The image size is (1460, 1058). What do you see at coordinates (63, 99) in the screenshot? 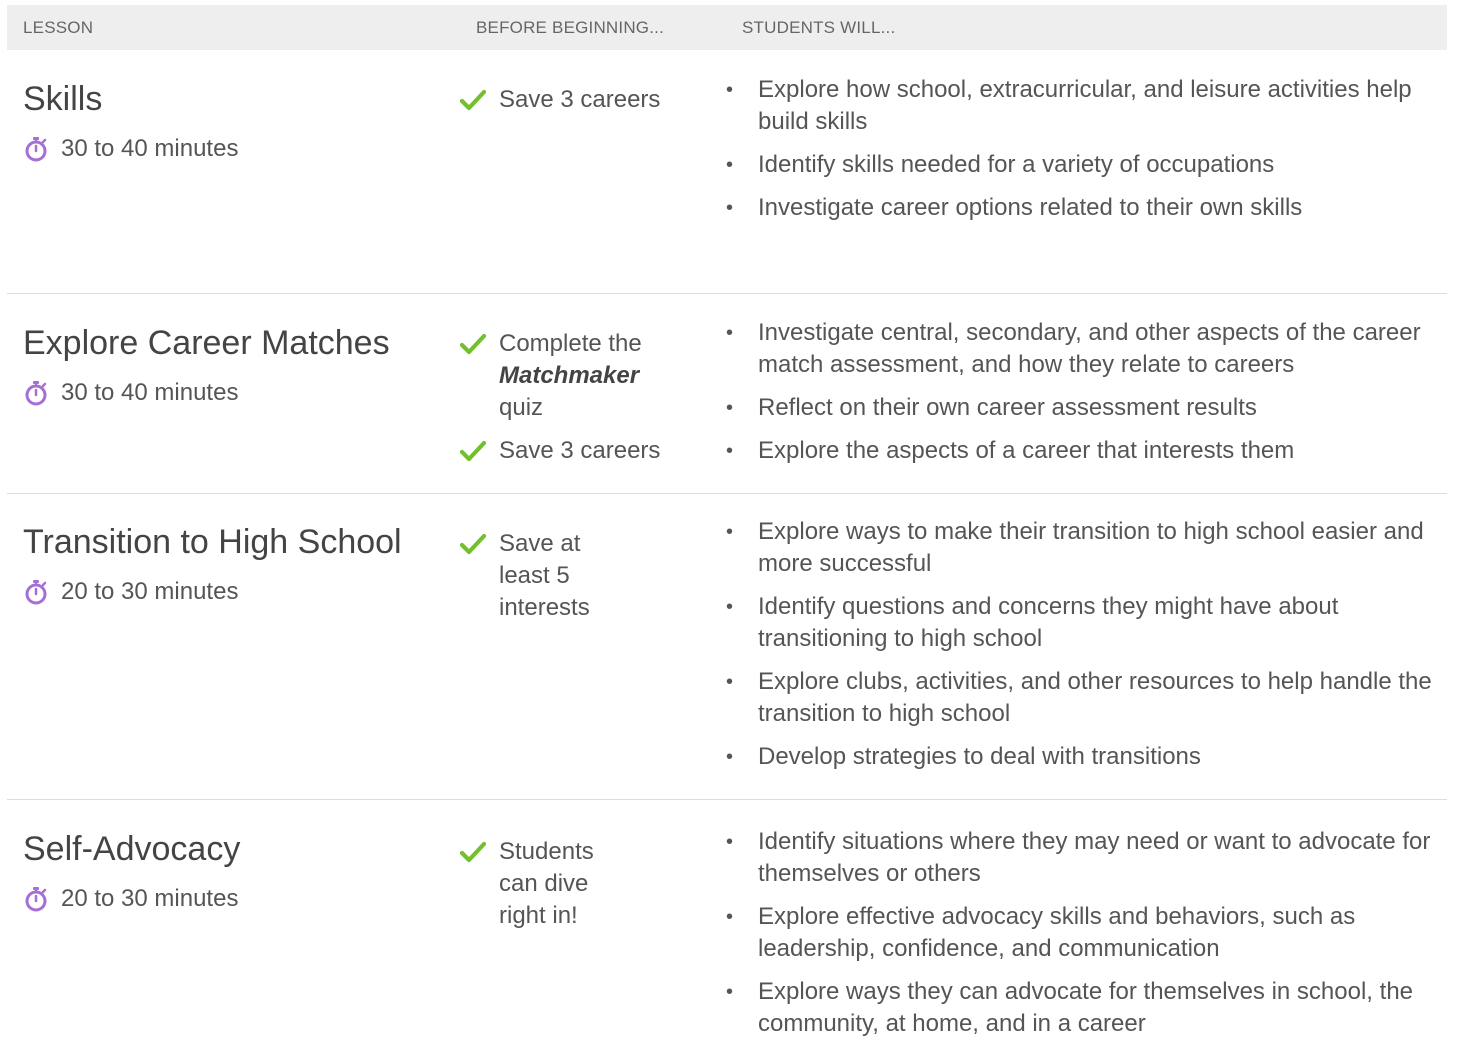
I see `lesson-title: Skills` at bounding box center [63, 99].